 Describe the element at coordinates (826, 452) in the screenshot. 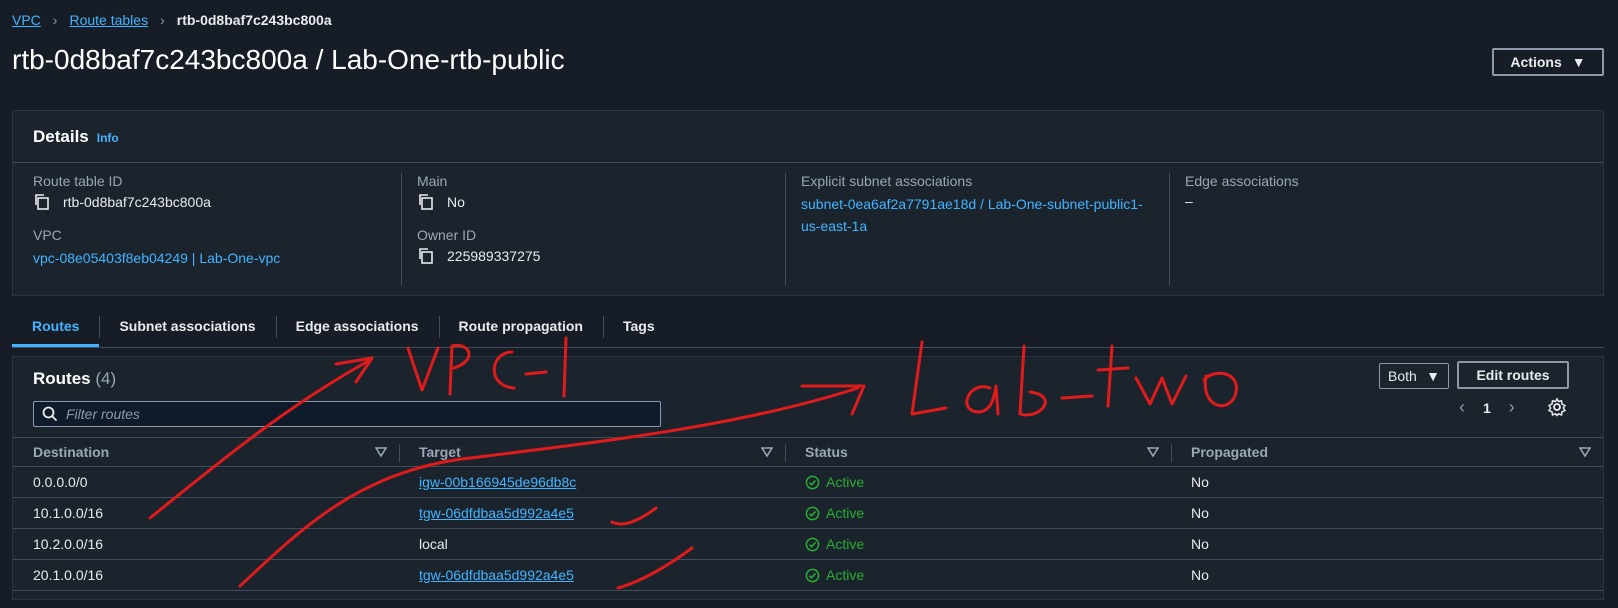

I see `column-label: Status` at that location.